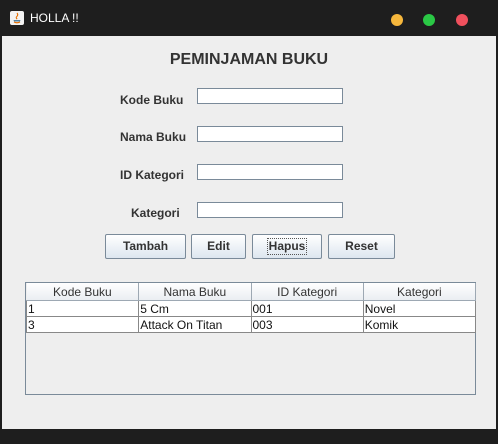  Describe the element at coordinates (83, 292) in the screenshot. I see `column-header-kode-buku: Kode Buku` at that location.